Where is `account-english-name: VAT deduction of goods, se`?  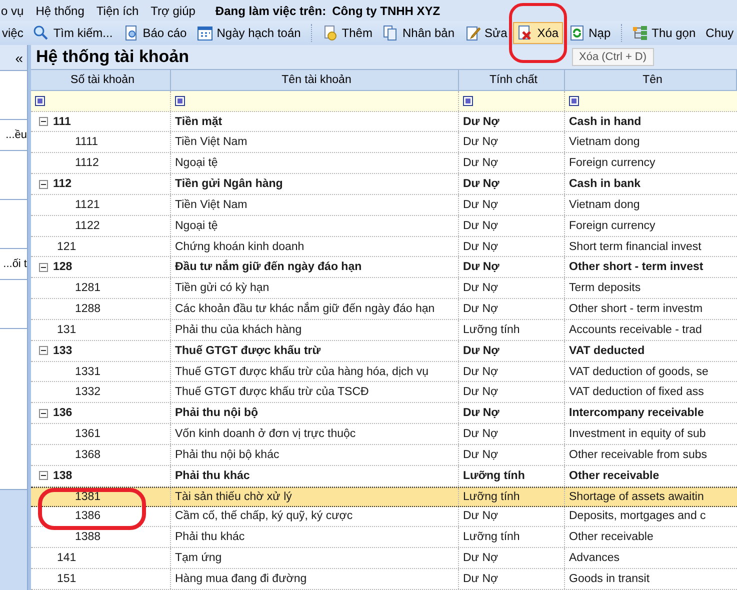
account-english-name: VAT deduction of goods, se is located at coordinates (638, 372).